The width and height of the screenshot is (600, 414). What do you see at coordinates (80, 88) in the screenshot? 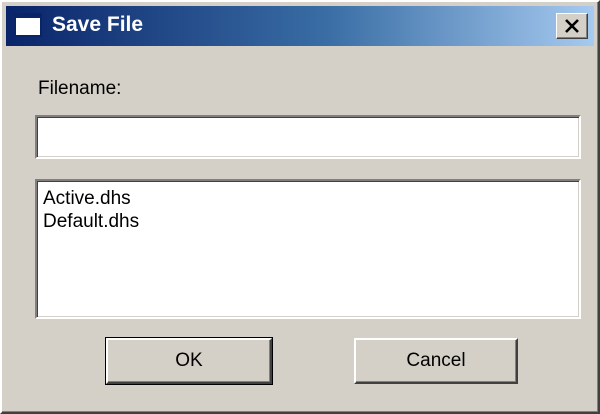
I see `filename-label: Filename:` at bounding box center [80, 88].